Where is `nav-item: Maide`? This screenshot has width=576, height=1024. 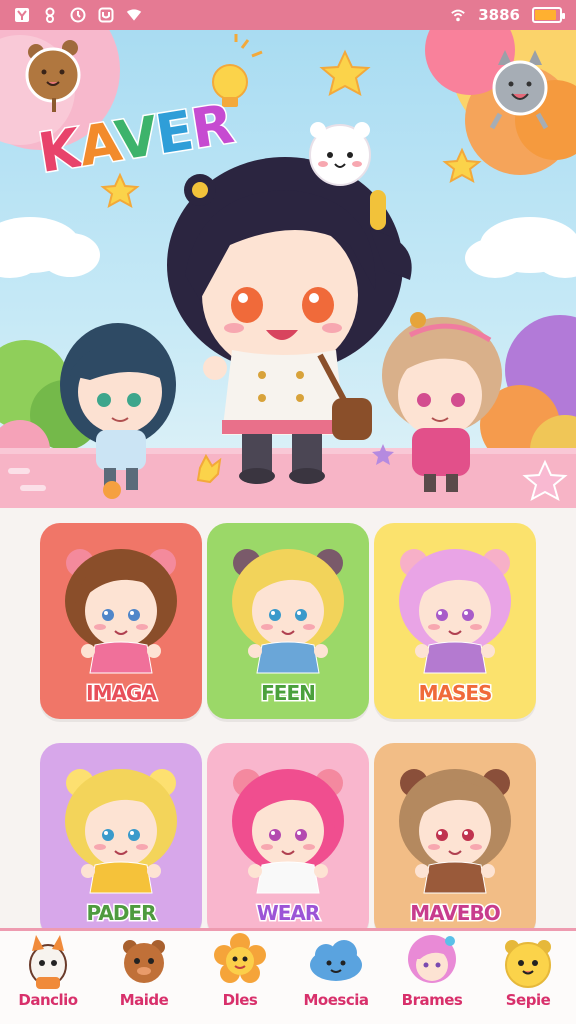
nav-item: Maide is located at coordinates (144, 977).